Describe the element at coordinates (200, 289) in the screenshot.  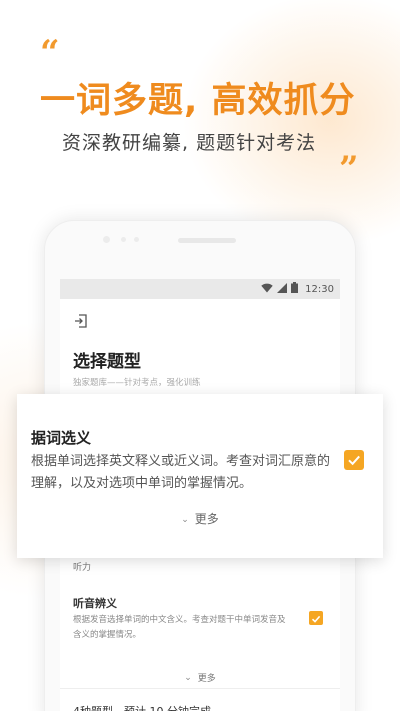
I see `status-bar: 12:30` at that location.